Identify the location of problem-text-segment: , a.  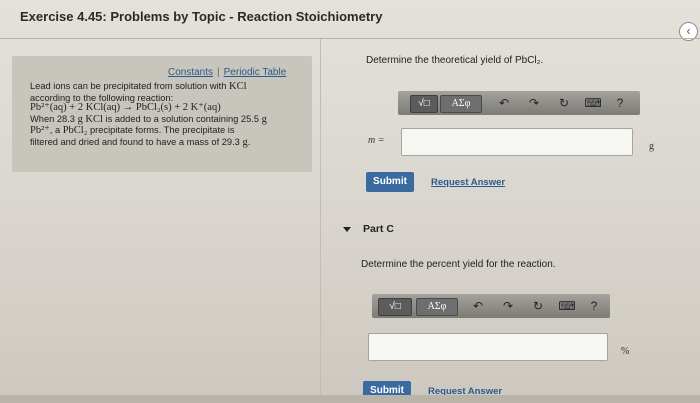
(55, 130).